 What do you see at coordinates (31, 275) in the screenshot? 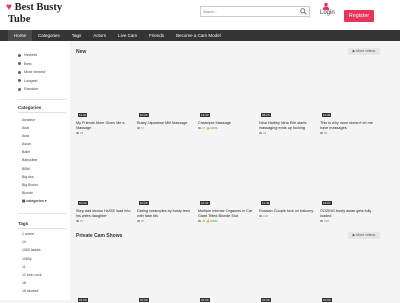
I see `tag-item: 12 inch cock` at bounding box center [31, 275].